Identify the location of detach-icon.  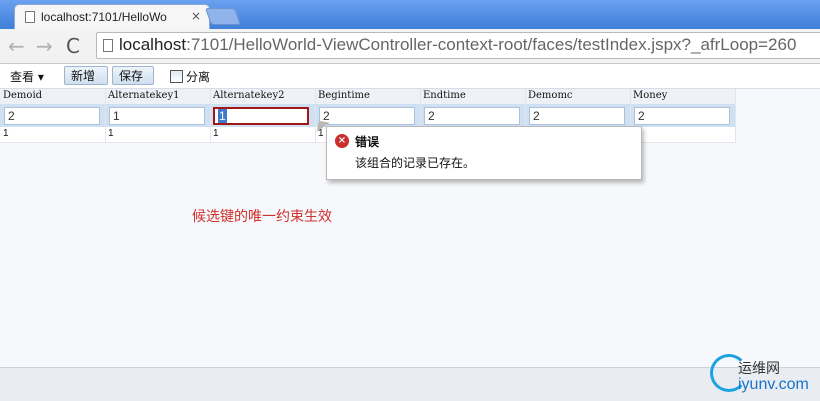
(176, 76).